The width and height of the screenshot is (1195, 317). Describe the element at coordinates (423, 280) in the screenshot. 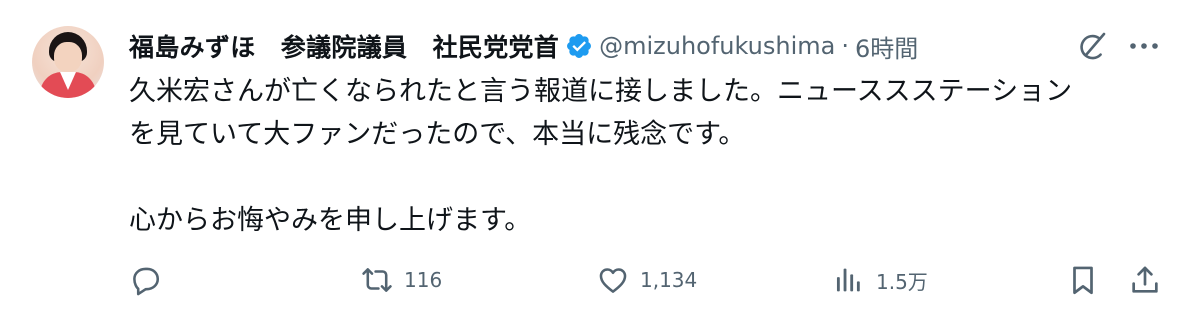

I see `retweet-count: 116` at that location.